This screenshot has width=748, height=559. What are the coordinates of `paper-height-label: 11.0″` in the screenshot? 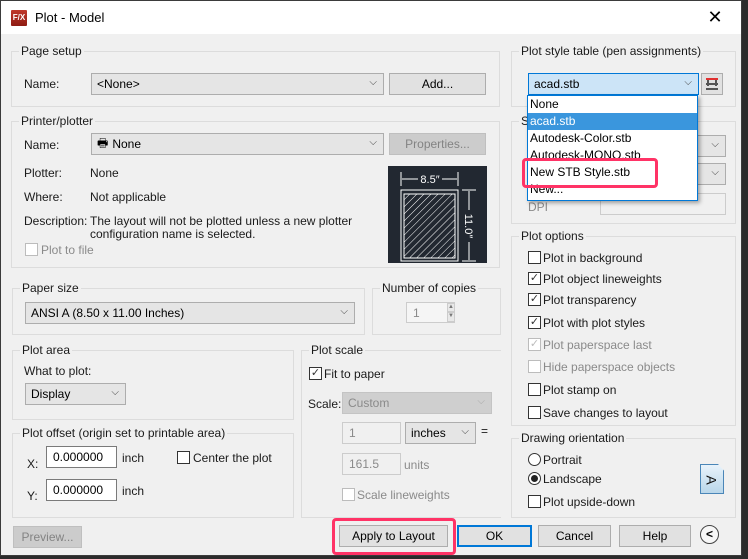 It's located at (468, 226).